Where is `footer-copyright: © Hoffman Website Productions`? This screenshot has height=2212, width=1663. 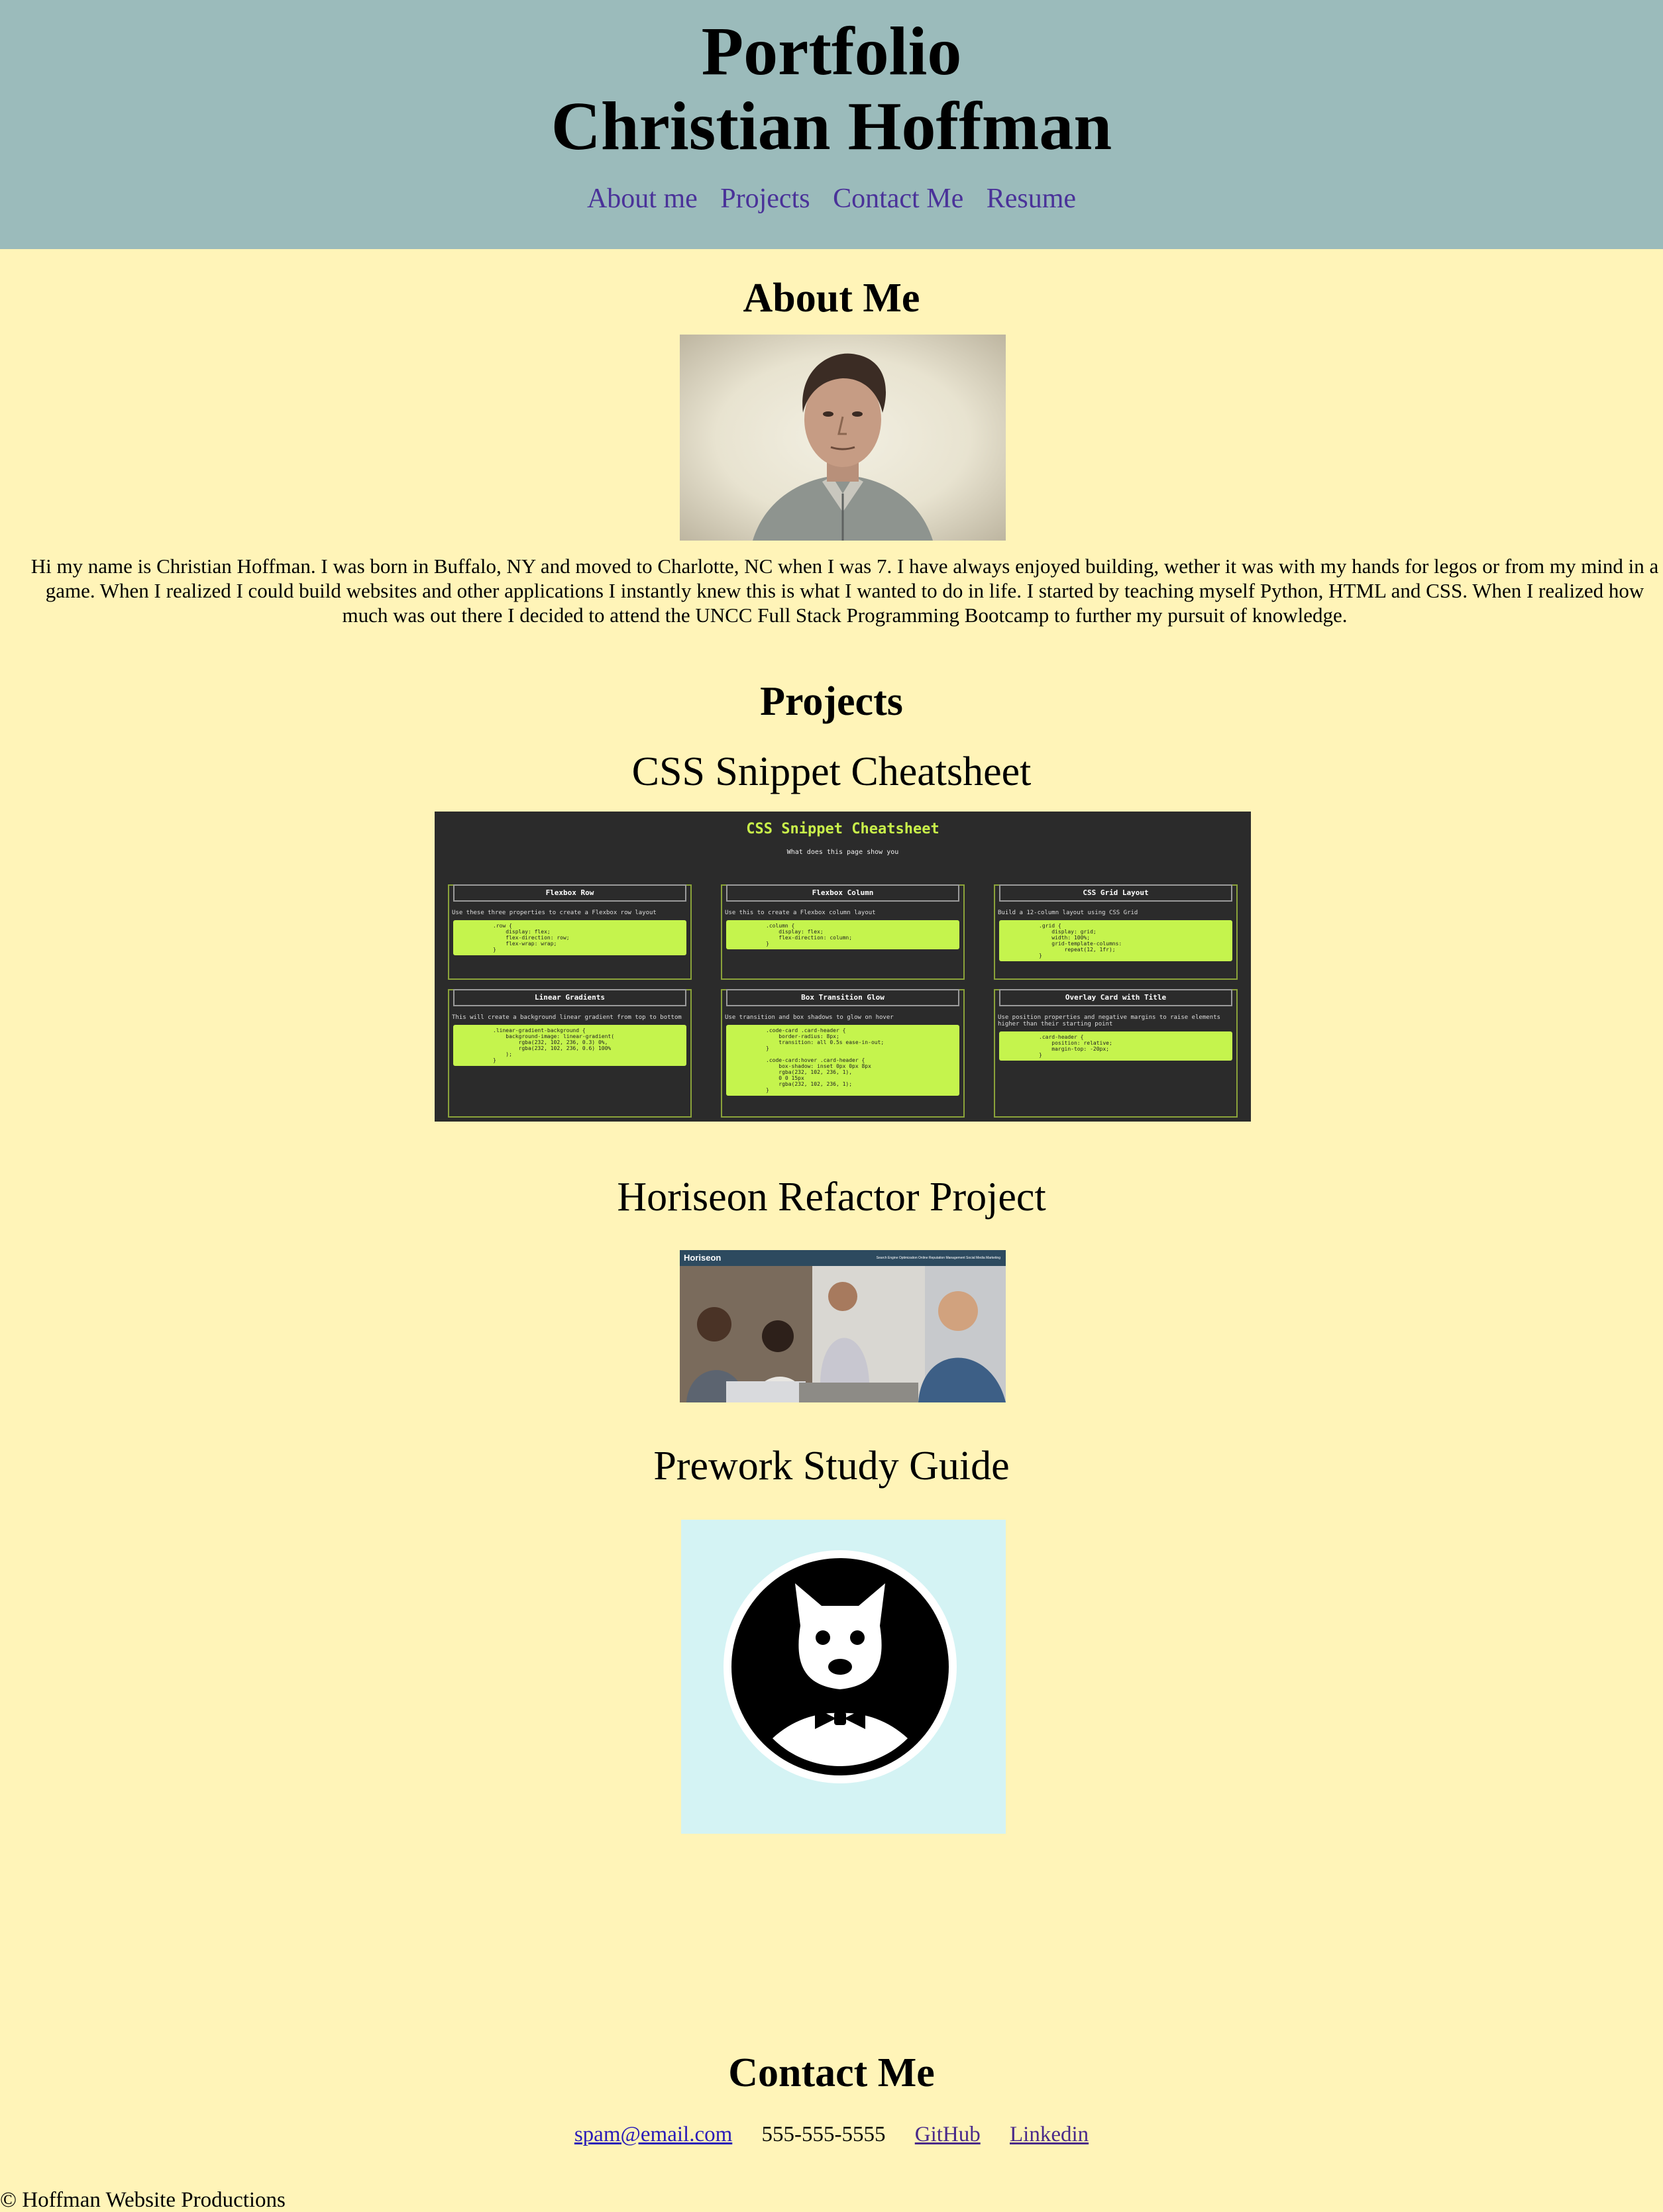
footer-copyright: © Hoffman Website Productions is located at coordinates (143, 2200).